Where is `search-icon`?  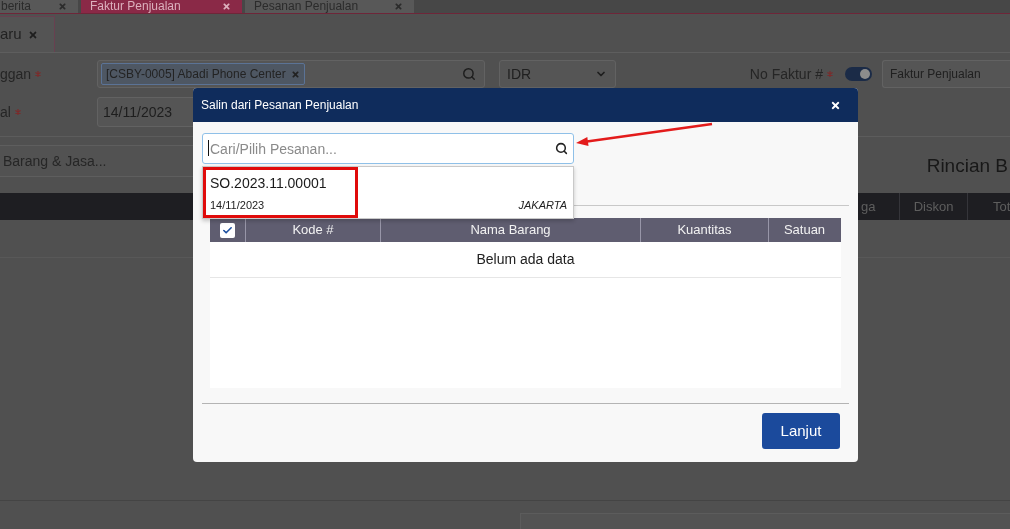
search-icon is located at coordinates (561, 148).